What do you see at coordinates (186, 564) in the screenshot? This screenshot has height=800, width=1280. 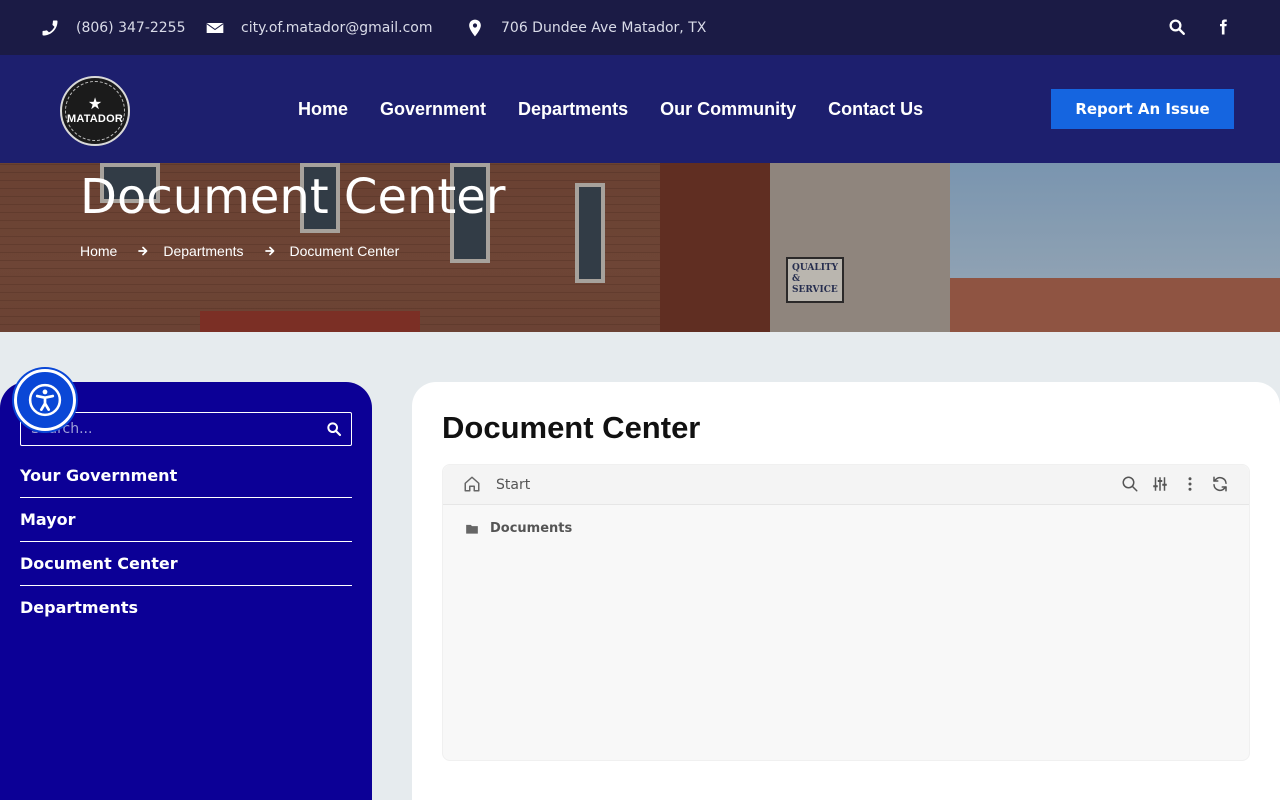 I see `sidebar-item-document-center: Document Center` at bounding box center [186, 564].